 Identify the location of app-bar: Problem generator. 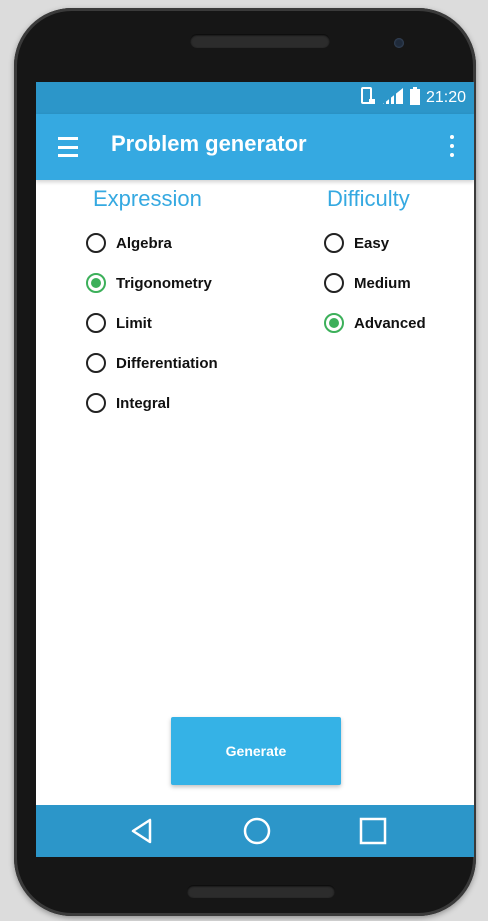
(255, 147).